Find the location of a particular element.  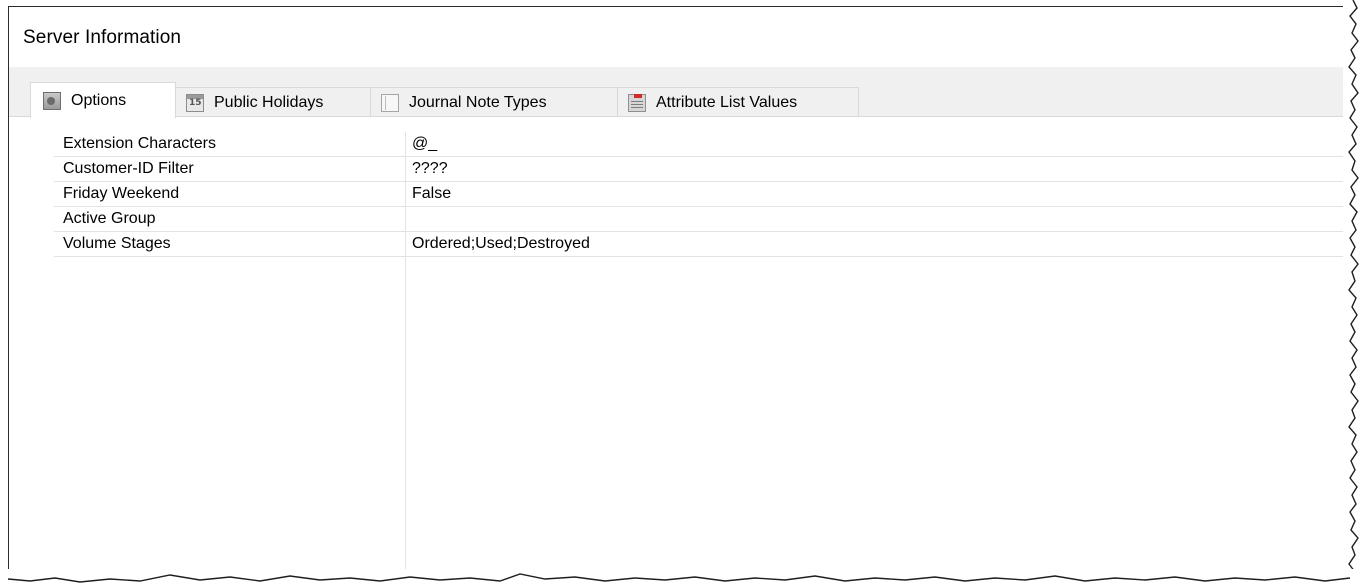

property-value: Ordered;Used;Destroyed is located at coordinates (501, 244).